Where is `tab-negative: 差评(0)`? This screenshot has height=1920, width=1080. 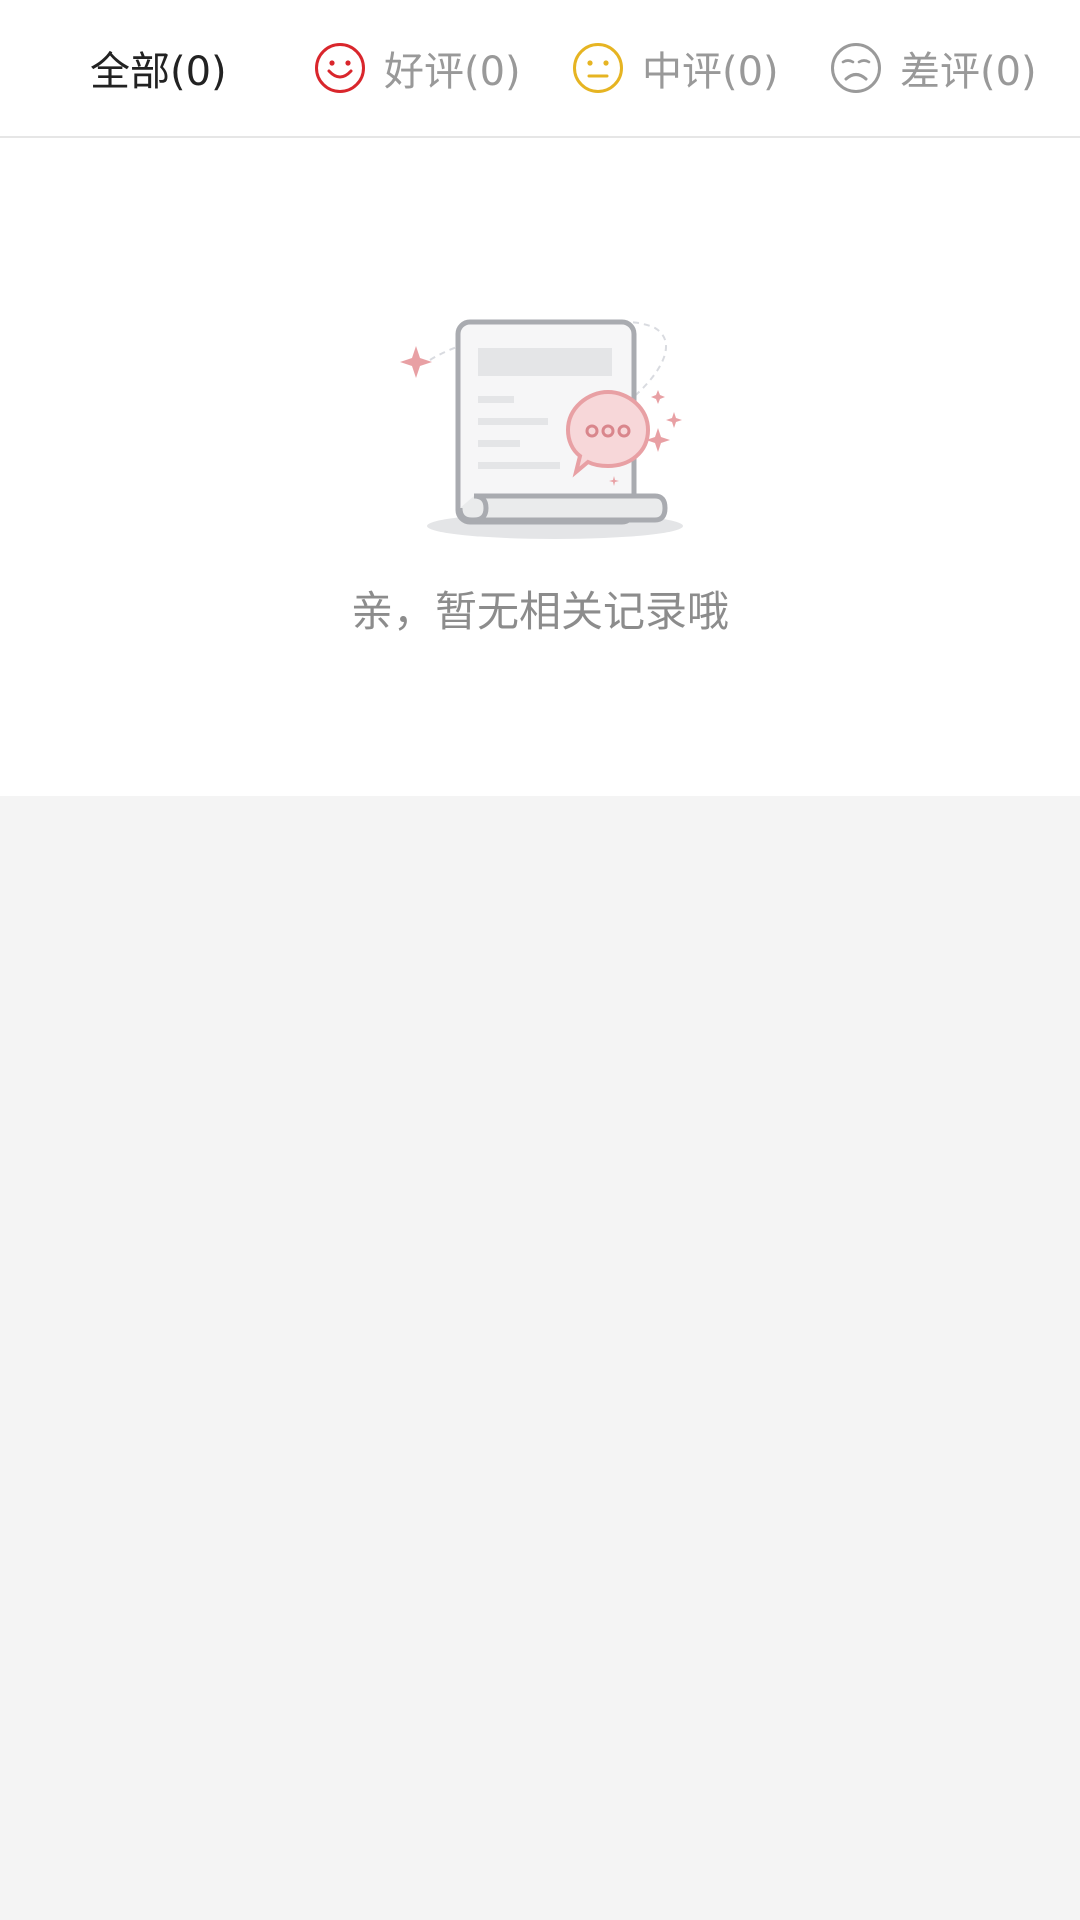
tab-negative: 差评(0) is located at coordinates (933, 68).